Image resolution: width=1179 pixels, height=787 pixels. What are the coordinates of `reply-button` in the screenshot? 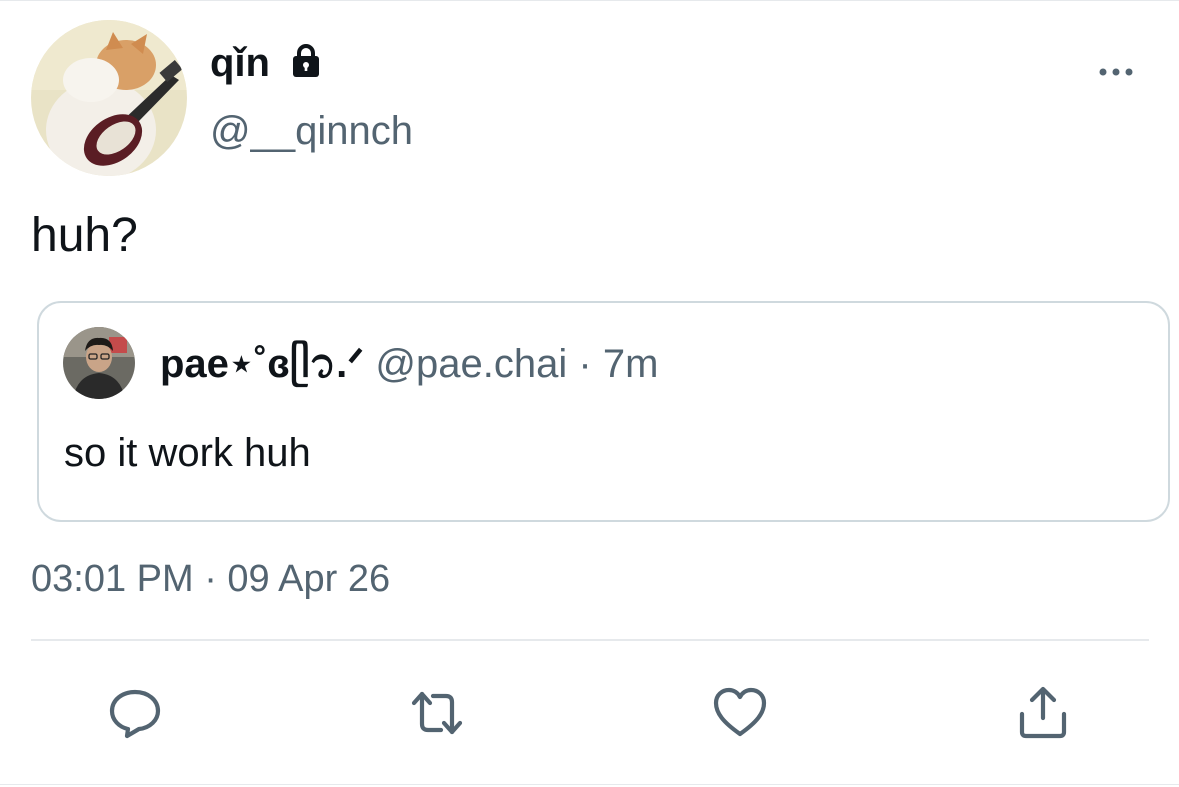 It's located at (135, 713).